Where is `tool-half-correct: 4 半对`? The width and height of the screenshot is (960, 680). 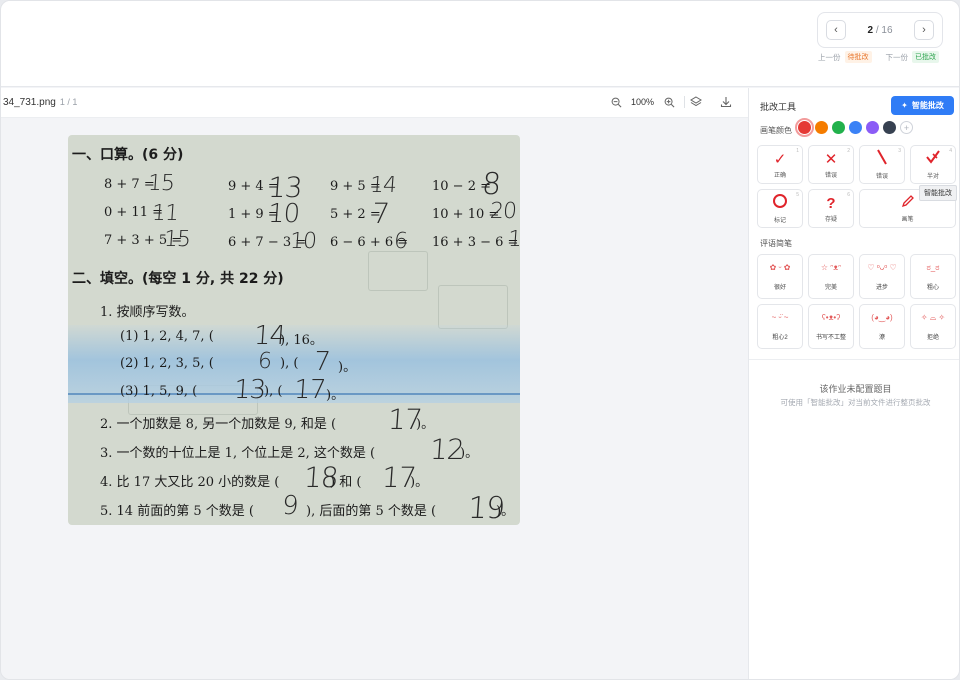
tool-half-correct: 4 半对 is located at coordinates (933, 164).